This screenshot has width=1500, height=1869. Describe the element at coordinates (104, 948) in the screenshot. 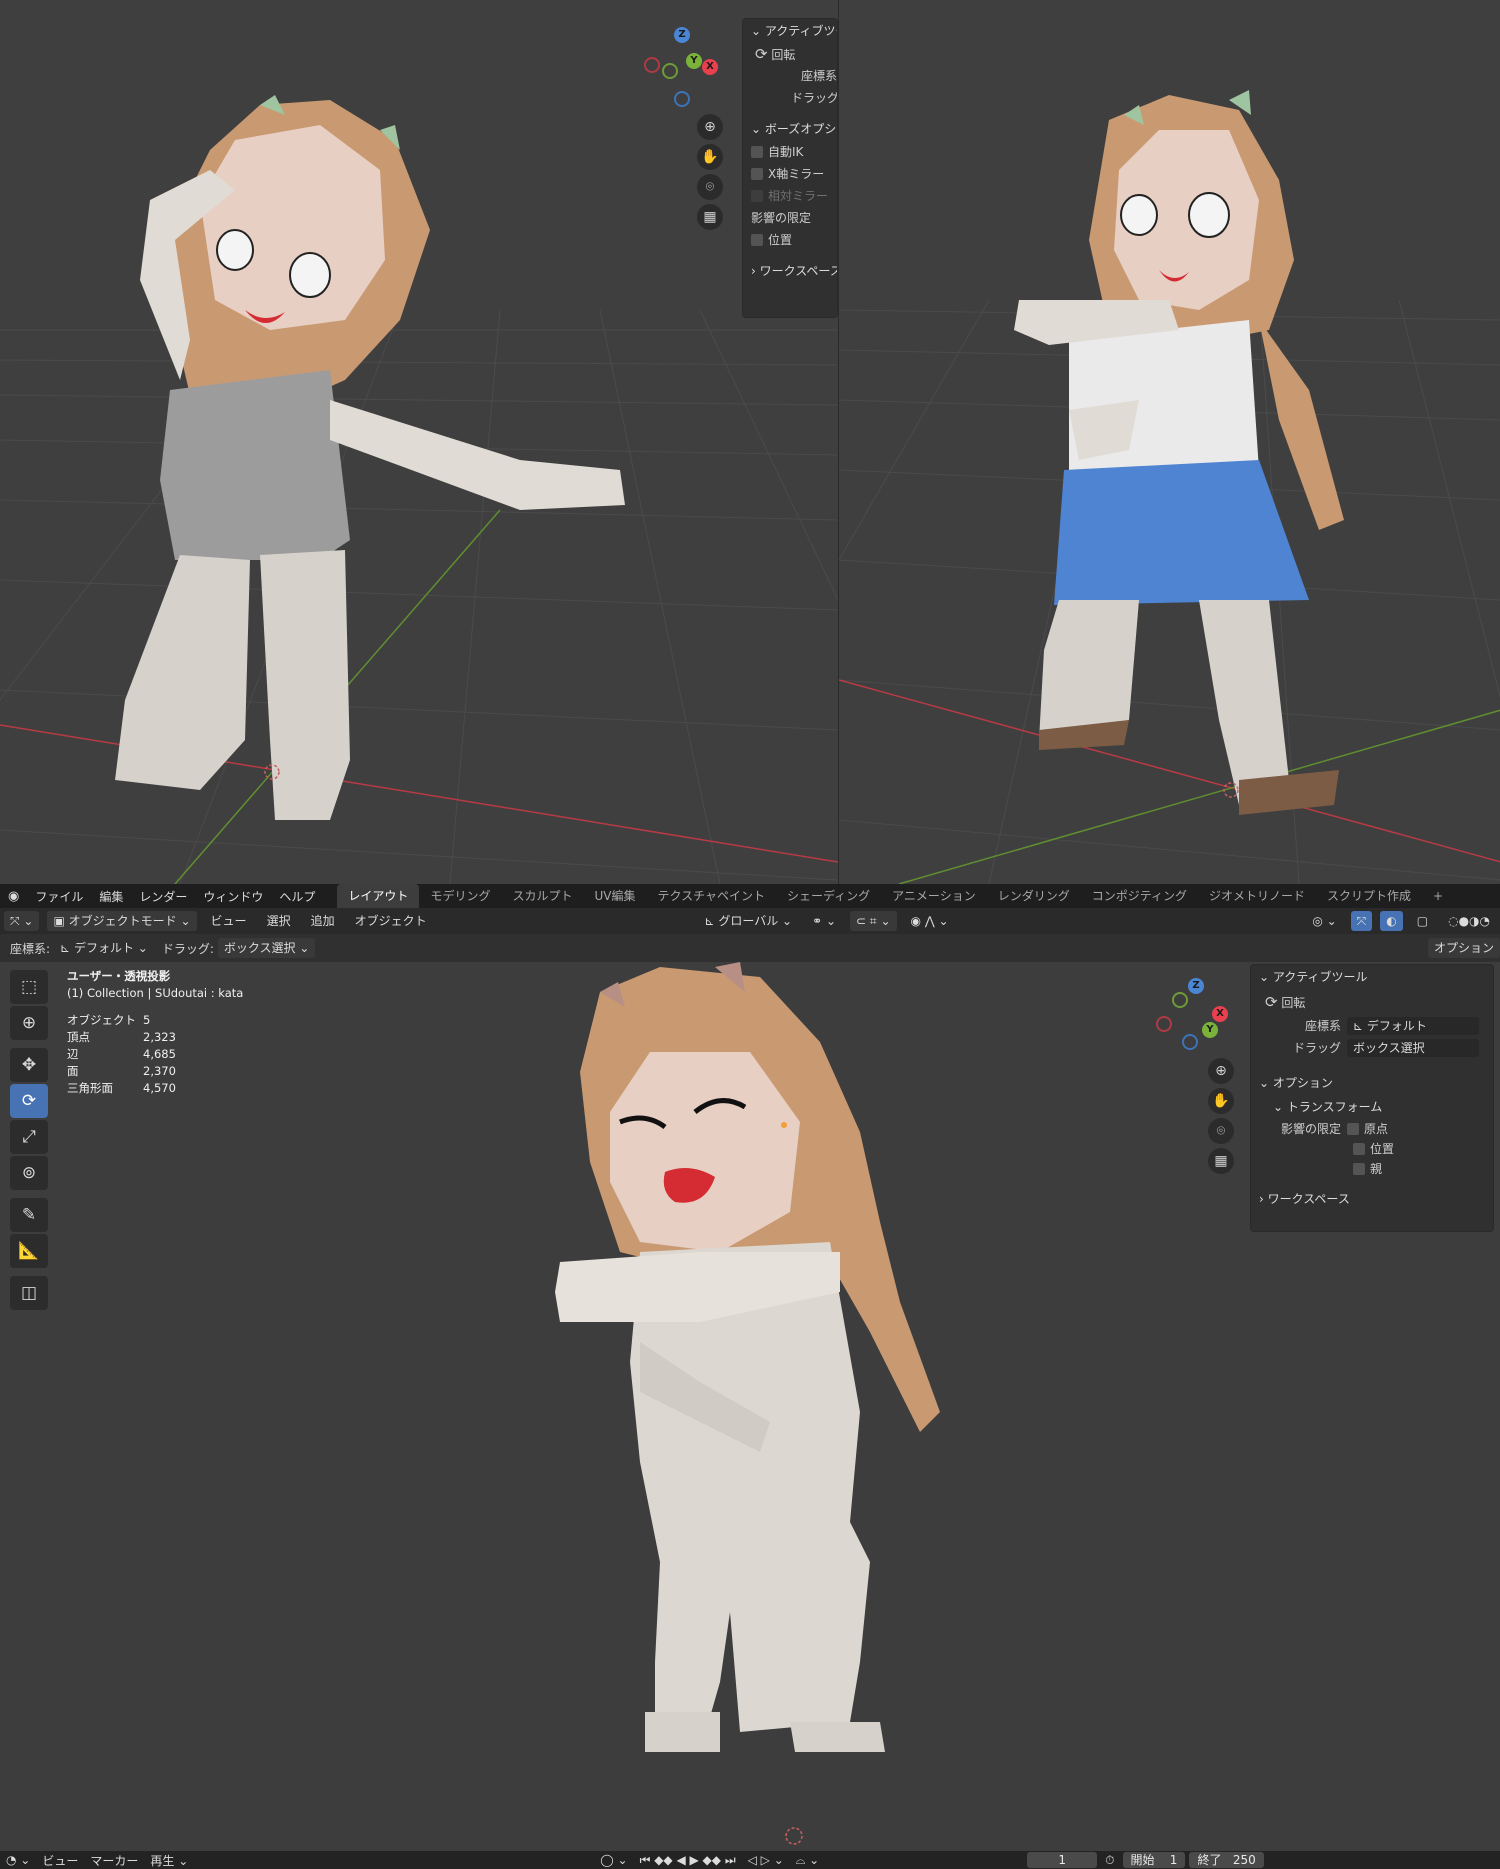

I see `coord-dropdown: ⊾ デフォルト ⌄` at that location.